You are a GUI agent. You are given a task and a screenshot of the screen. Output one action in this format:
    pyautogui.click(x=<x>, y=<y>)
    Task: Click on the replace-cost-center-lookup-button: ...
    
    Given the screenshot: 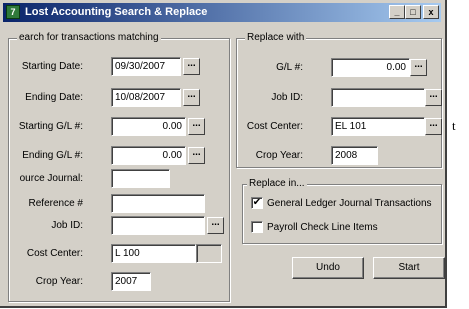 What is the action you would take?
    pyautogui.click(x=433, y=126)
    